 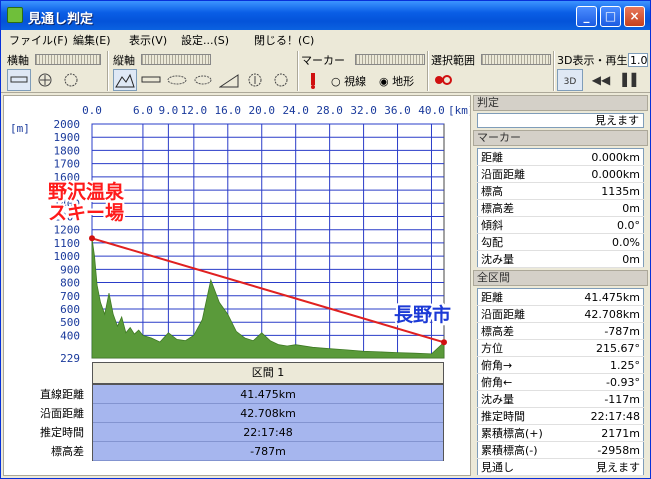 I want to click on x-tick-label: 32.0, so click(x=363, y=110).